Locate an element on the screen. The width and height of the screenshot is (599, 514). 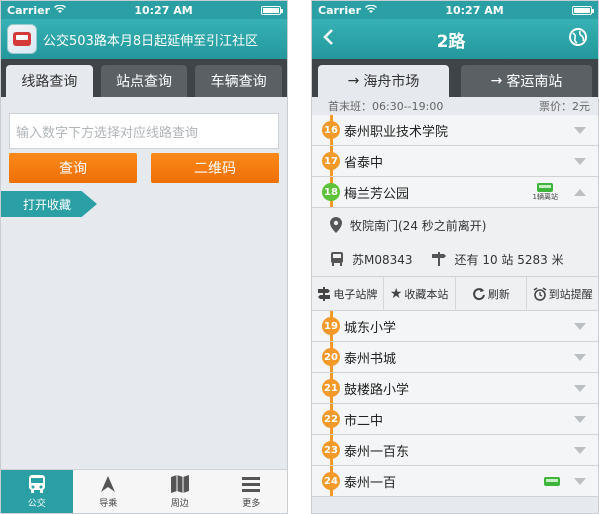
arrival-alarm-button: 到站提醒 is located at coordinates (562, 293).